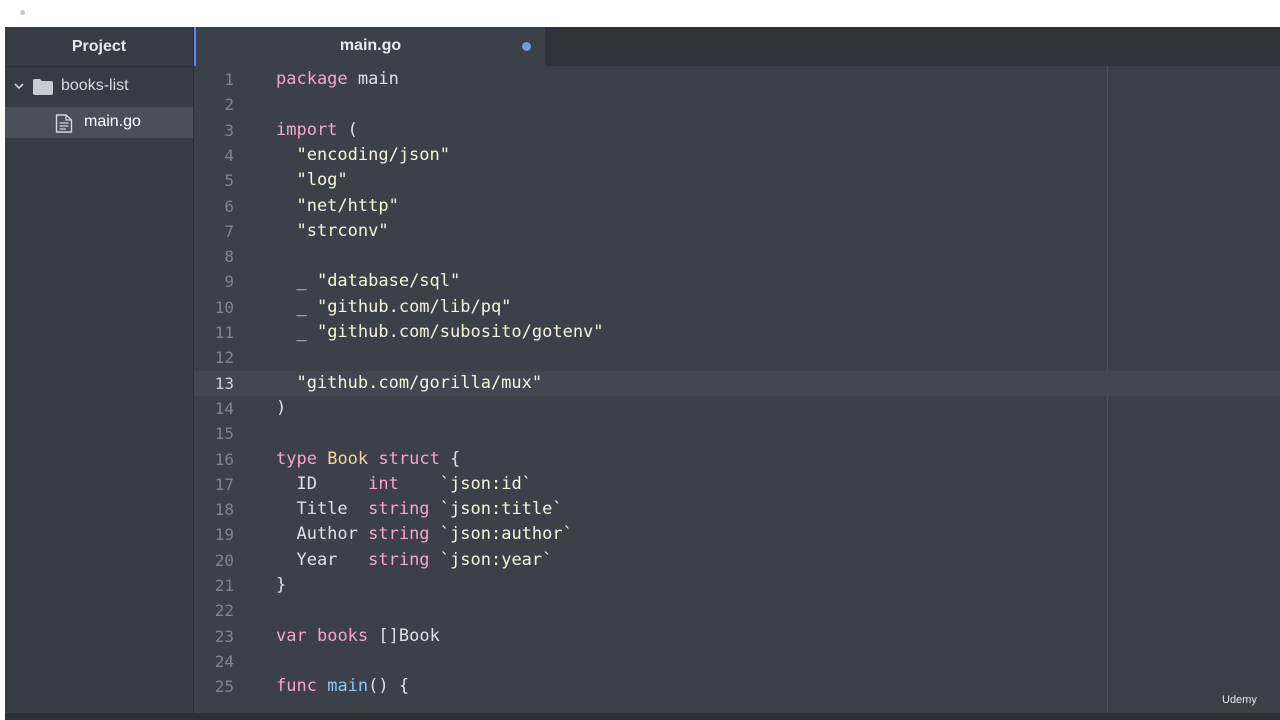 The height and width of the screenshot is (720, 1280). Describe the element at coordinates (737, 79) in the screenshot. I see `code-line: 1 package main` at that location.